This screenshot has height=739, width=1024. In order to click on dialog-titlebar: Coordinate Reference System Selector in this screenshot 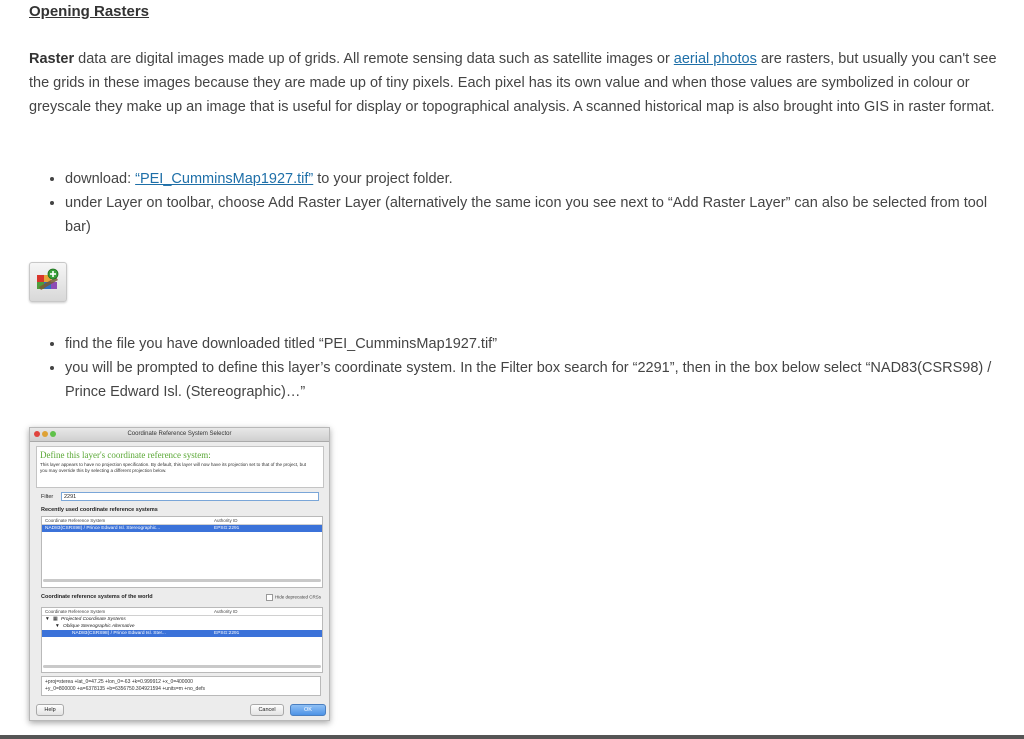, I will do `click(179, 435)`.